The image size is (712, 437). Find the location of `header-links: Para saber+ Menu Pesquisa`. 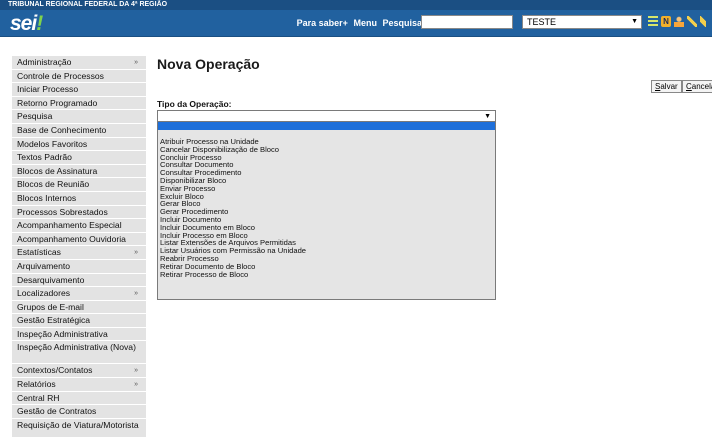

header-links: Para saber+ Menu Pesquisa is located at coordinates (358, 23).